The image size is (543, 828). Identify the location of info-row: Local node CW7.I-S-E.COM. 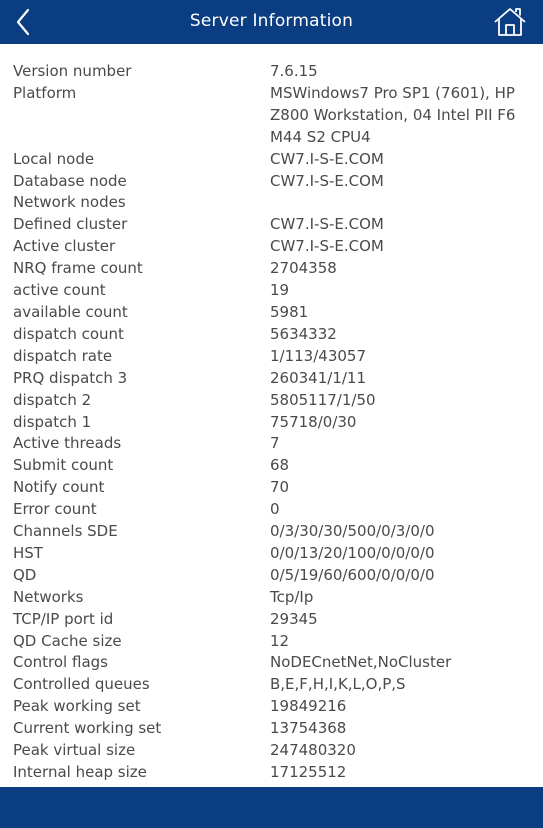
(273, 160).